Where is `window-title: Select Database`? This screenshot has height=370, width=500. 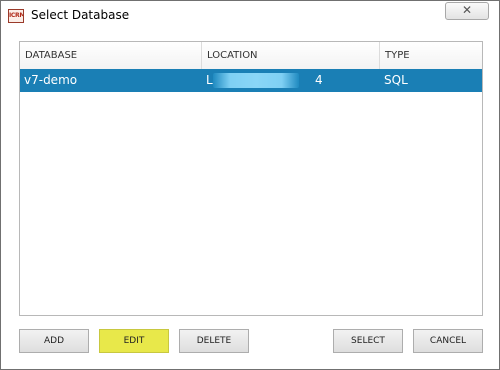 window-title: Select Database is located at coordinates (80, 15).